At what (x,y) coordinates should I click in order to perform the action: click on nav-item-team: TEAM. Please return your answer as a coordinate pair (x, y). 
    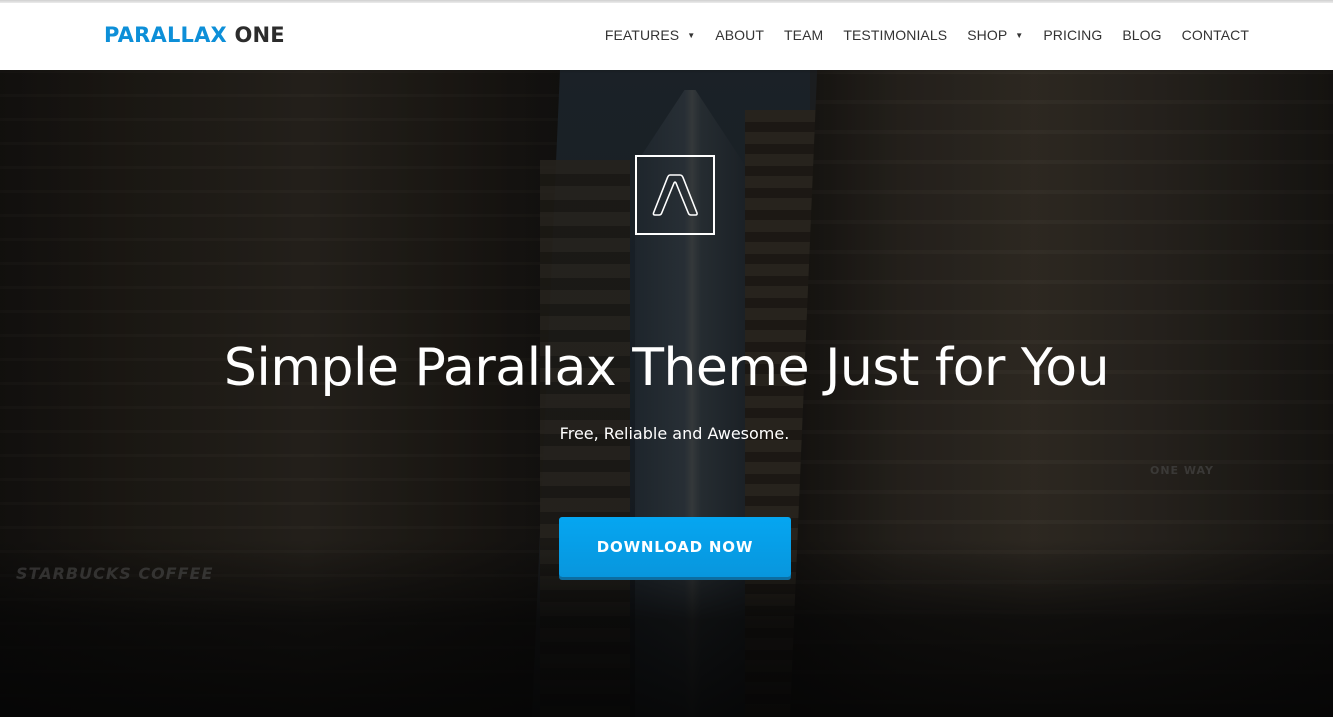
    Looking at the image, I should click on (803, 35).